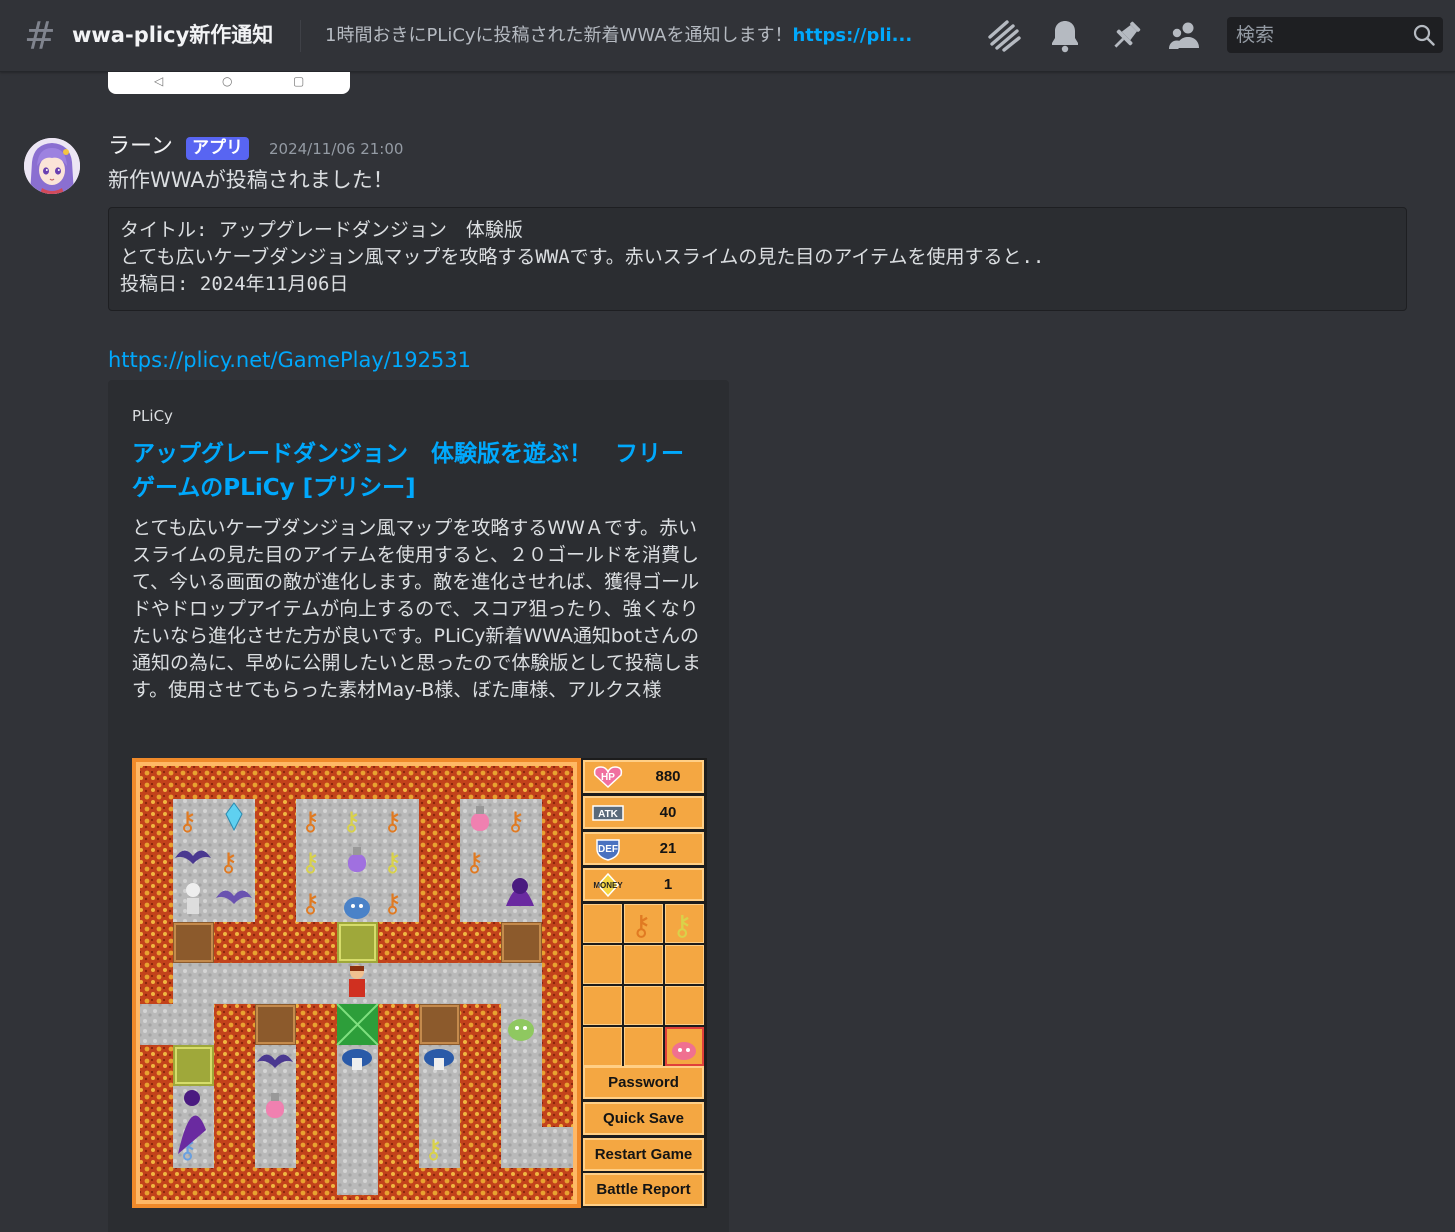 The height and width of the screenshot is (1232, 1455). Describe the element at coordinates (668, 848) in the screenshot. I see `def-value: 21` at that location.